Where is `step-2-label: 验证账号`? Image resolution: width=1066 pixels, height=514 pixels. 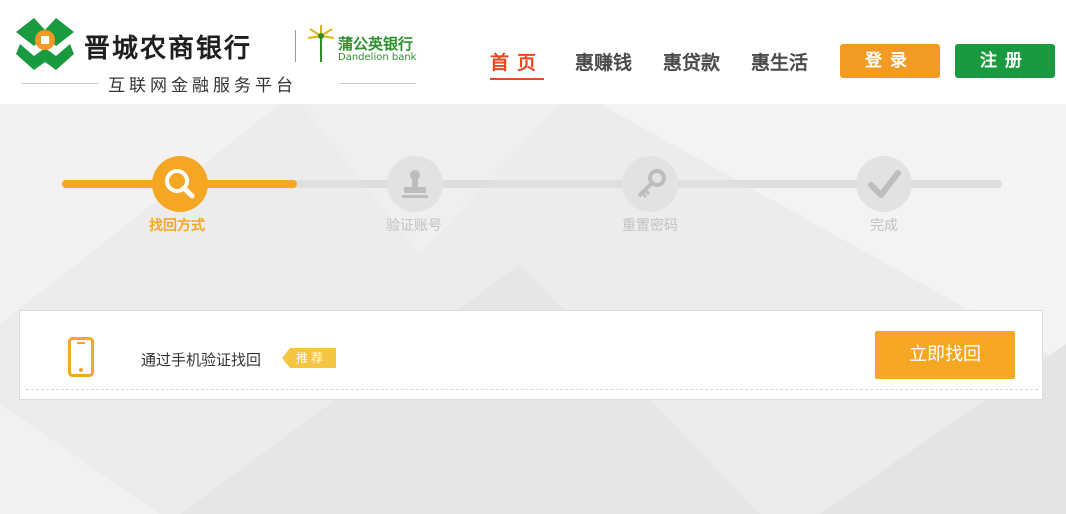
step-2-label: 验证账号 is located at coordinates (414, 226).